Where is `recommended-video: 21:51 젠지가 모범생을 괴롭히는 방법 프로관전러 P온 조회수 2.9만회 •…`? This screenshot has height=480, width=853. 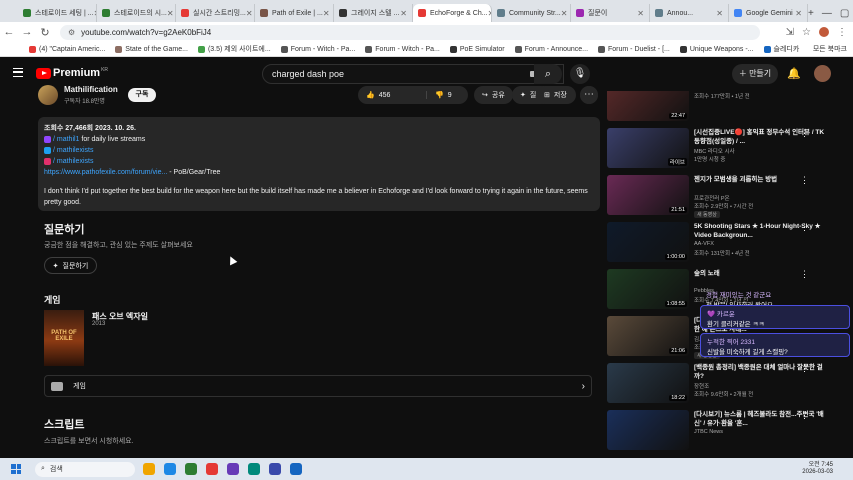 recommended-video: 21:51 젠지가 모범생을 괴롭히는 방법 프로관전러 P온 조회수 2.9만회 •… is located at coordinates (726, 196).